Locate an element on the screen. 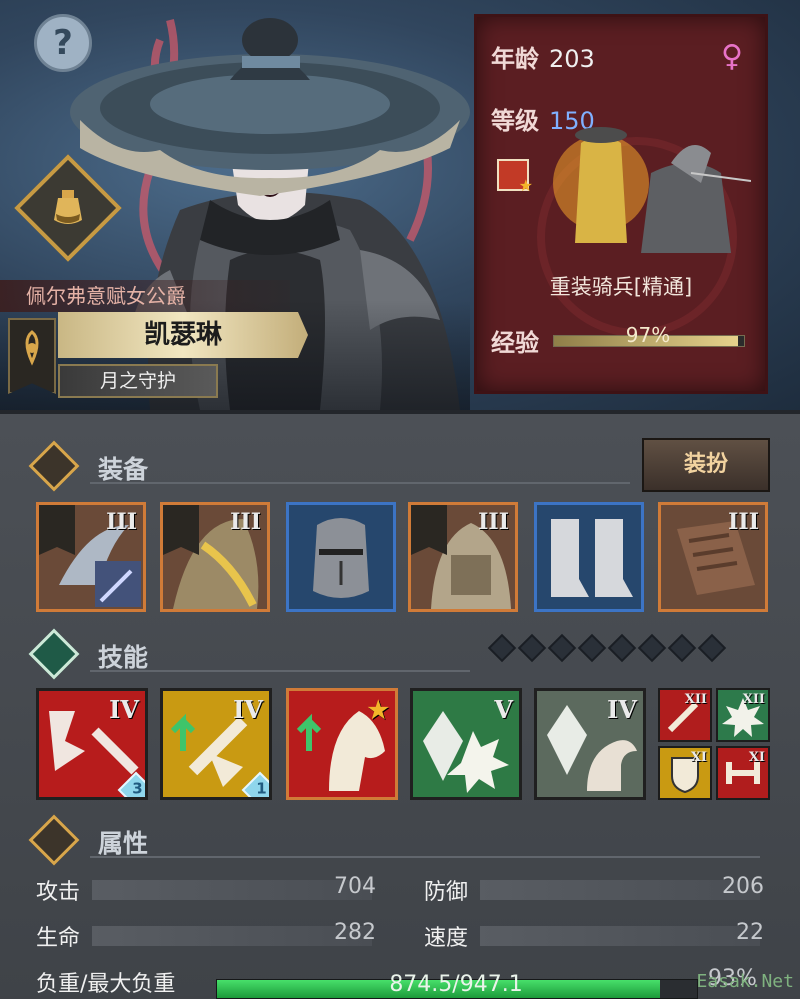 Image resolution: width=800 pixels, height=999 pixels. equipment-title: 装备 is located at coordinates (123, 469).